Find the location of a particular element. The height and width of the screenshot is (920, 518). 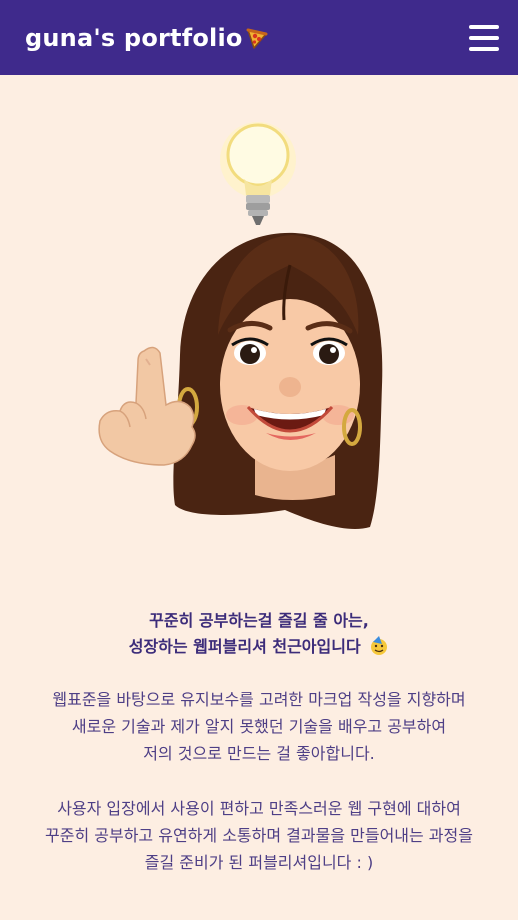

hamburger-menu-icon is located at coordinates (484, 37).